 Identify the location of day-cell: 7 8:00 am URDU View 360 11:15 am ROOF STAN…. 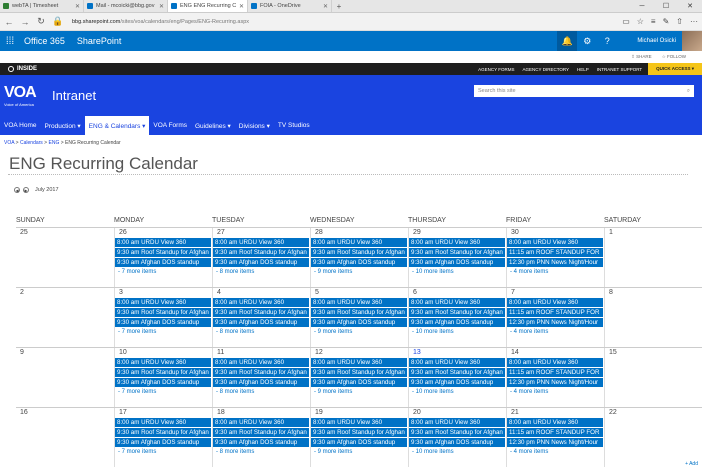
(555, 317).